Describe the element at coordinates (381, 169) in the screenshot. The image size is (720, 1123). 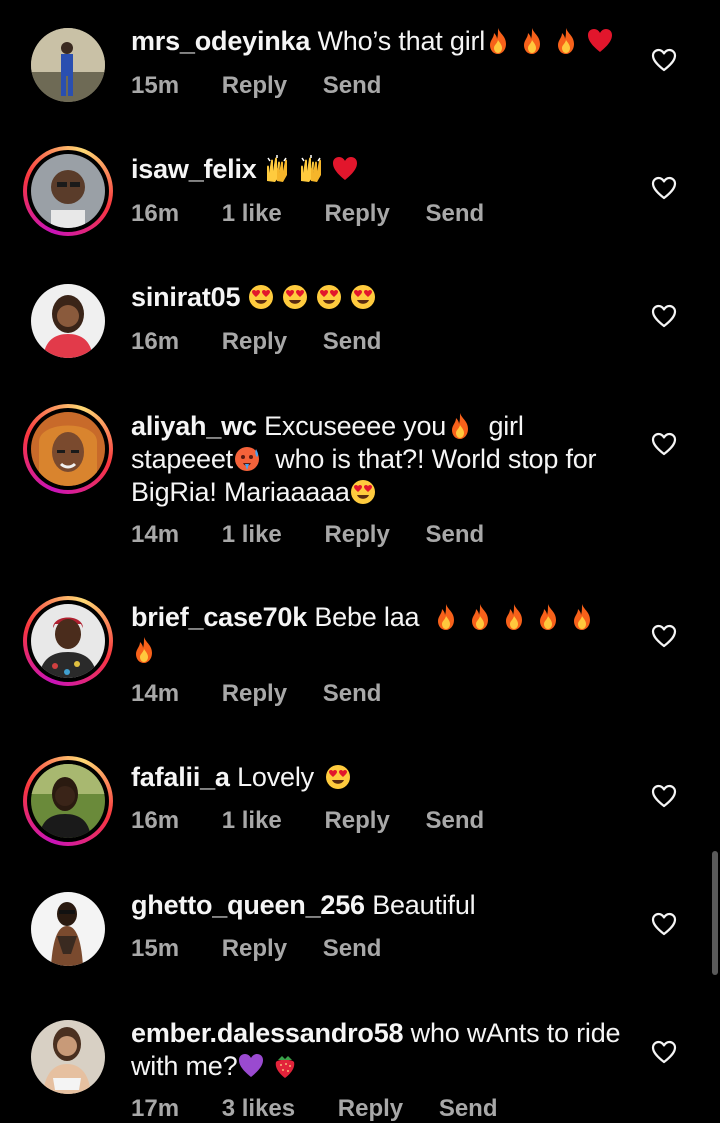
I see `comment-text: isaw_felix` at that location.